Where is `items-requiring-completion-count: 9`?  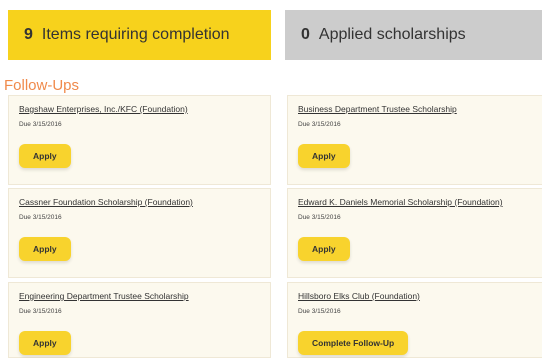 items-requiring-completion-count: 9 is located at coordinates (28, 34).